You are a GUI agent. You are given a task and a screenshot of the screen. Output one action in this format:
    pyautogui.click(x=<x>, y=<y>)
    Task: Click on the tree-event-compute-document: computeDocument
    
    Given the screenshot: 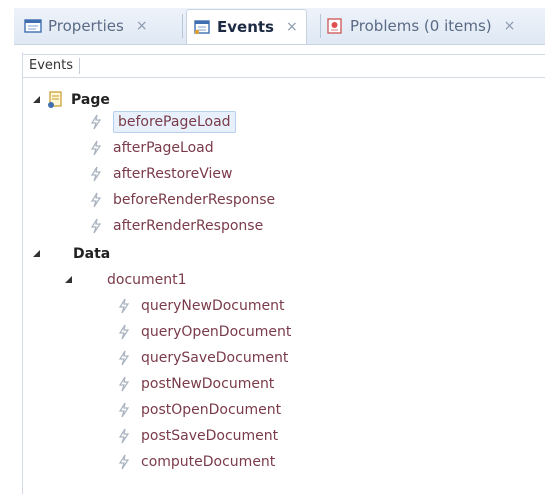 What is the action you would take?
    pyautogui.click(x=196, y=462)
    